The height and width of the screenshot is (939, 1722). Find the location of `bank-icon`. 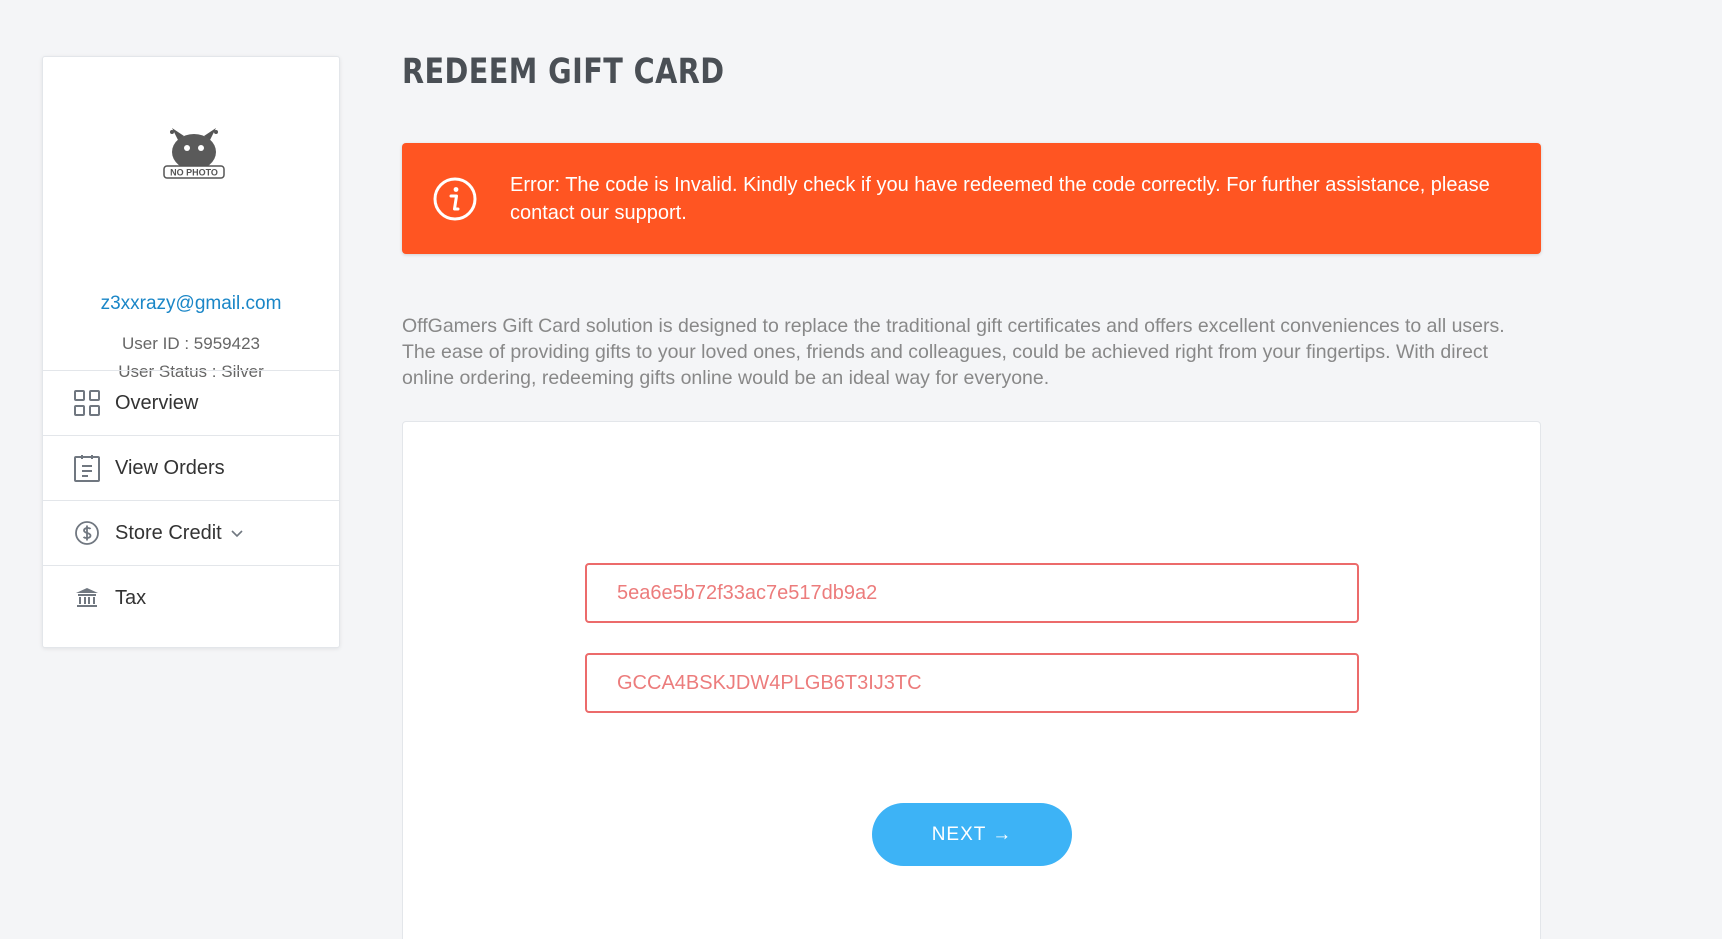

bank-icon is located at coordinates (87, 598).